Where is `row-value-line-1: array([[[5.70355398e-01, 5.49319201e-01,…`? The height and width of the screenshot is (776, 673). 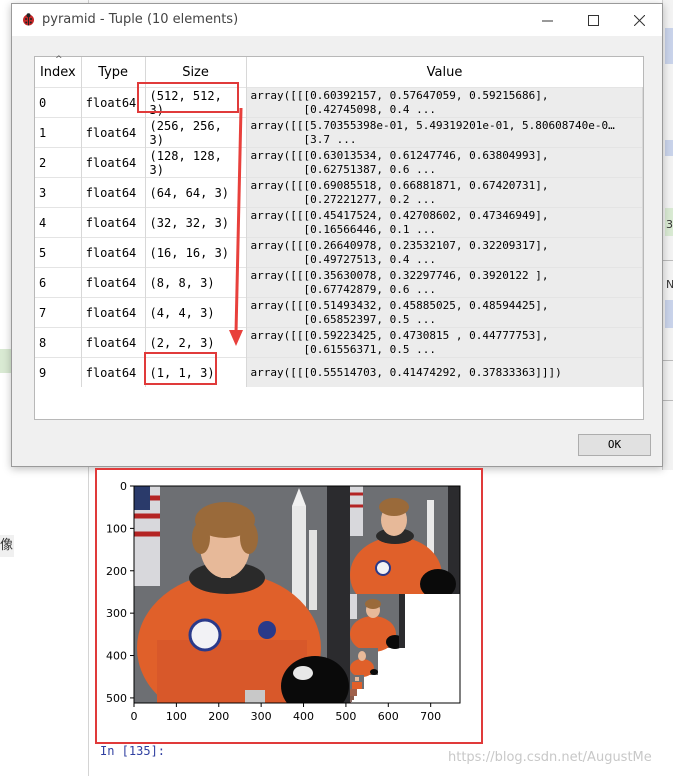
row-value-line-1: array([[[5.70355398e-01, 5.49319201e-01,… is located at coordinates (432, 125).